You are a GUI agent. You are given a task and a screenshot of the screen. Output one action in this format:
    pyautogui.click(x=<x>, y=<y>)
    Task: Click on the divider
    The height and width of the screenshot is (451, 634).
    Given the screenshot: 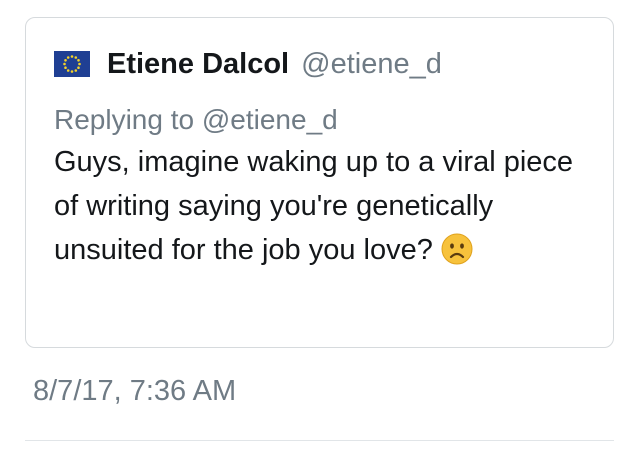 What is the action you would take?
    pyautogui.click(x=319, y=440)
    